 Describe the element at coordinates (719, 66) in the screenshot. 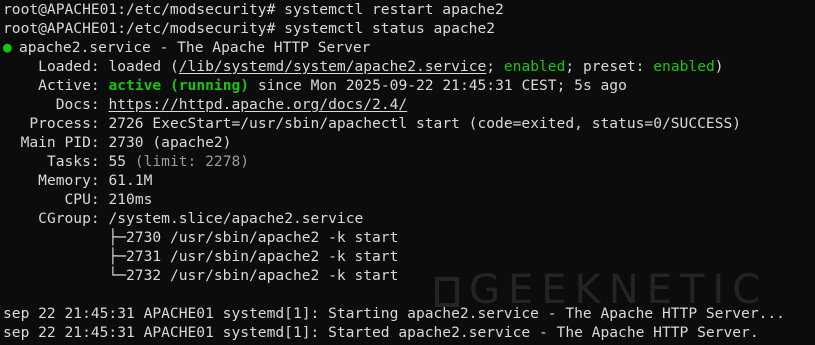

I see `loaded-close: )` at that location.